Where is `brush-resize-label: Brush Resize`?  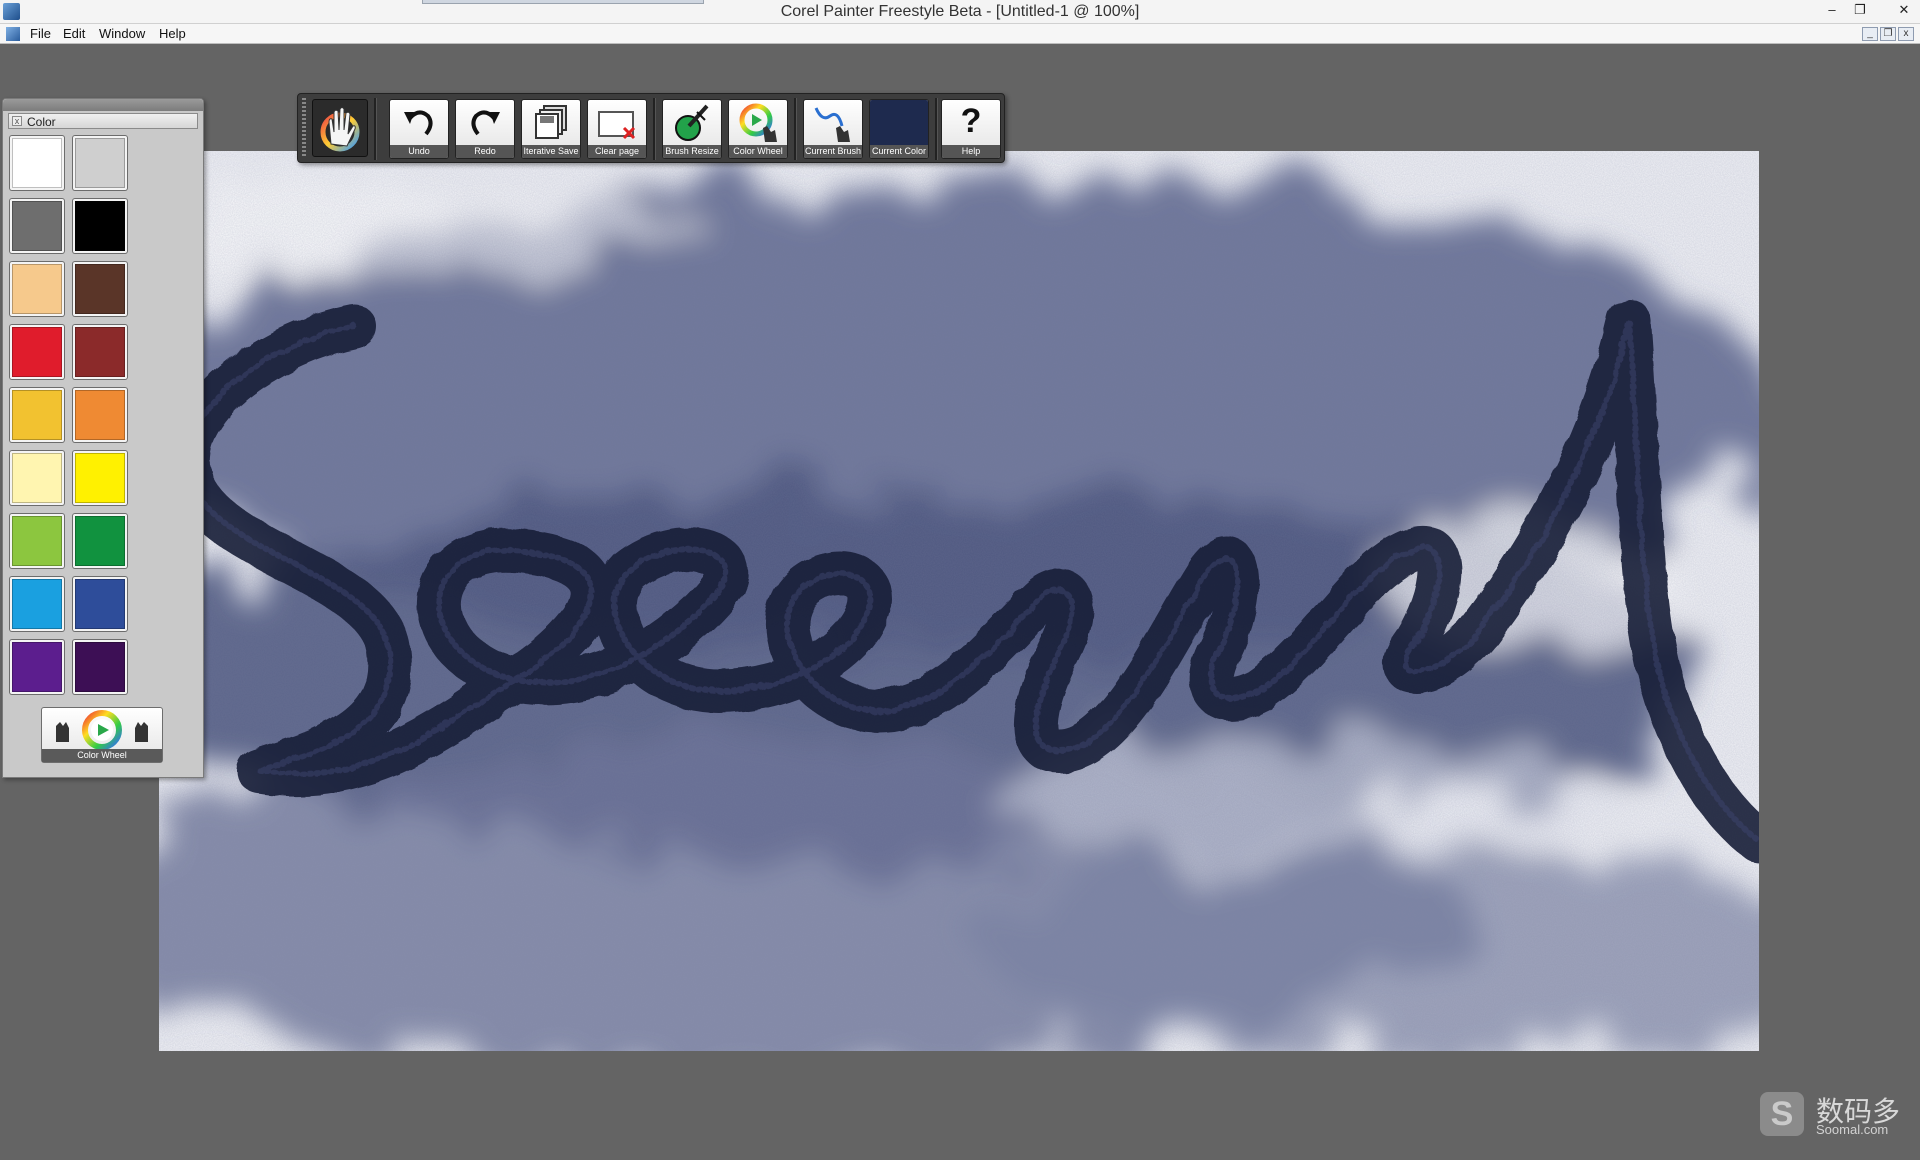 brush-resize-label: Brush Resize is located at coordinates (692, 151).